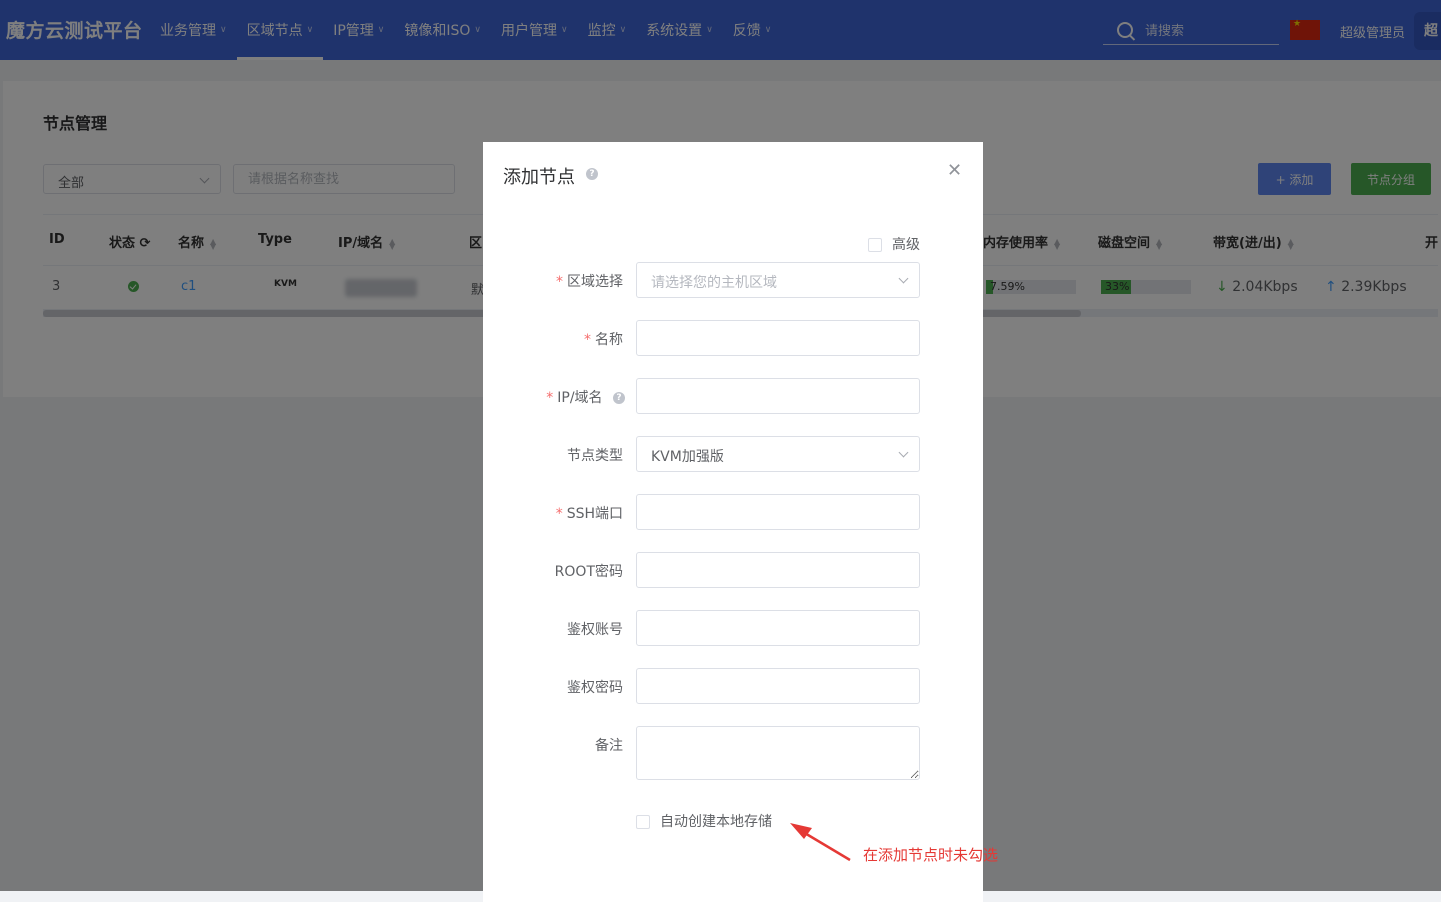 This screenshot has width=1441, height=902. What do you see at coordinates (931, 855) in the screenshot?
I see `annotation-note: 在添加节点时未勾选` at bounding box center [931, 855].